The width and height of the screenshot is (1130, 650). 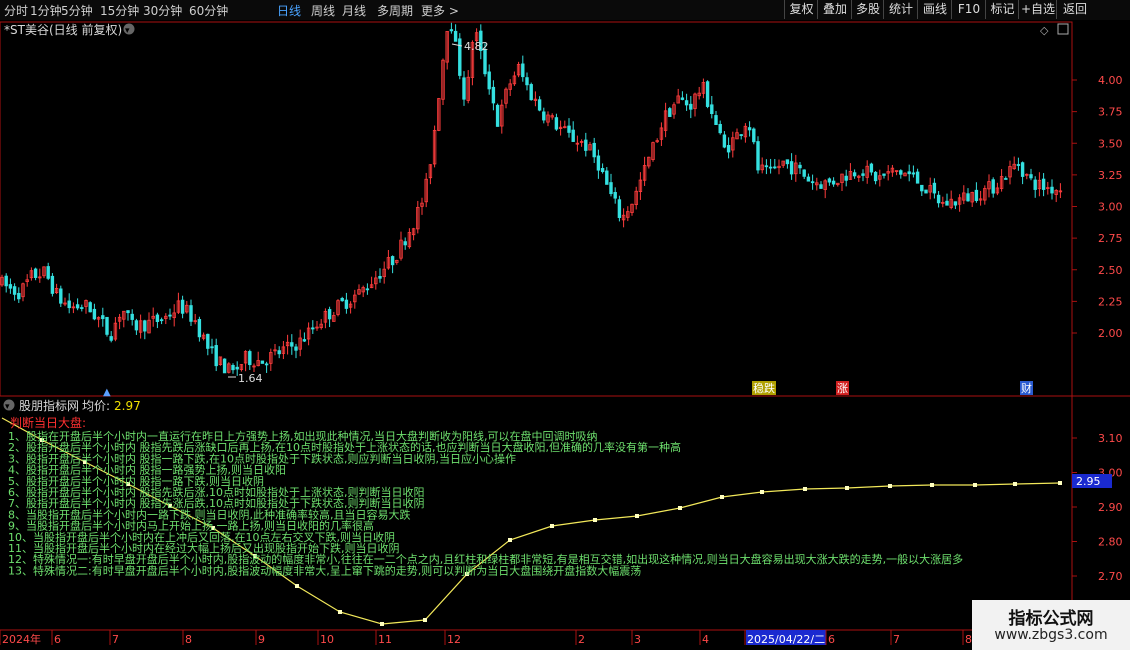 I want to click on x-axis-label: 3, so click(x=637, y=639).